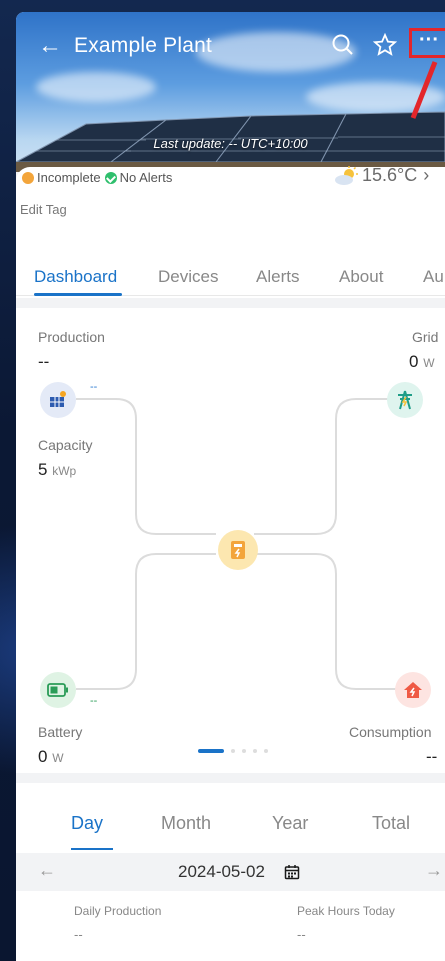 The height and width of the screenshot is (961, 445). I want to click on battery-node, so click(58, 690).